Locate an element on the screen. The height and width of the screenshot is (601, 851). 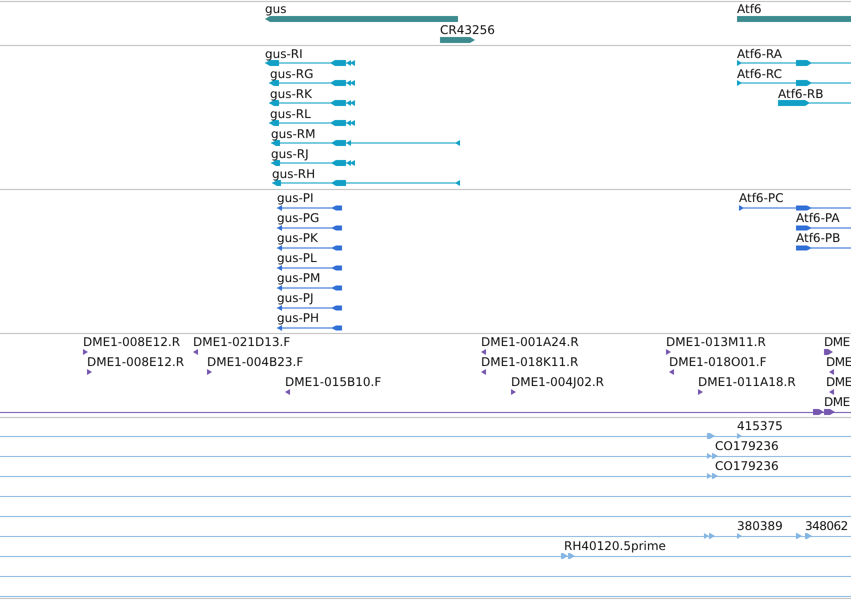
est-label: RH40120.5prime is located at coordinates (615, 546).